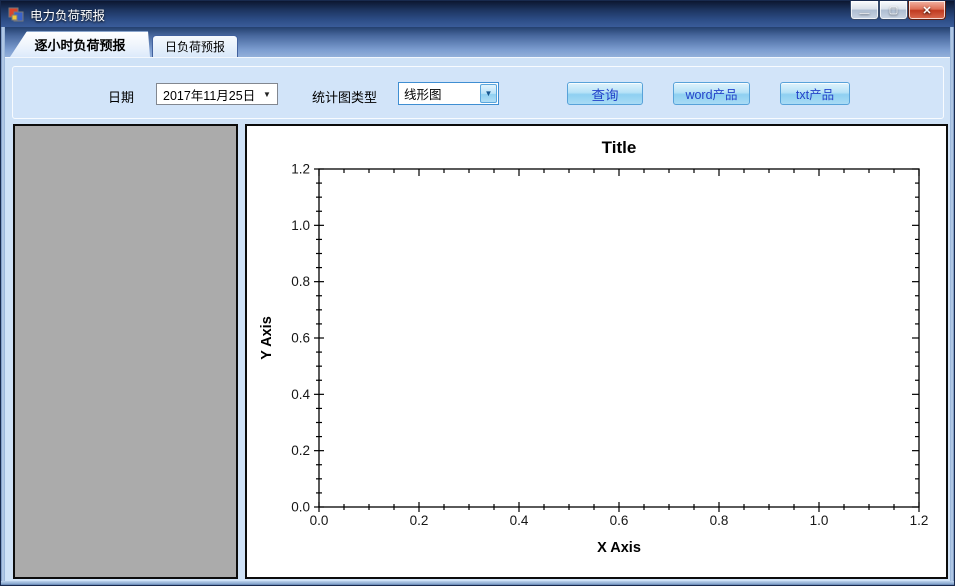 This screenshot has width=955, height=586. Describe the element at coordinates (209, 95) in the screenshot. I see `date-picker-value: 2017年11月25日` at that location.